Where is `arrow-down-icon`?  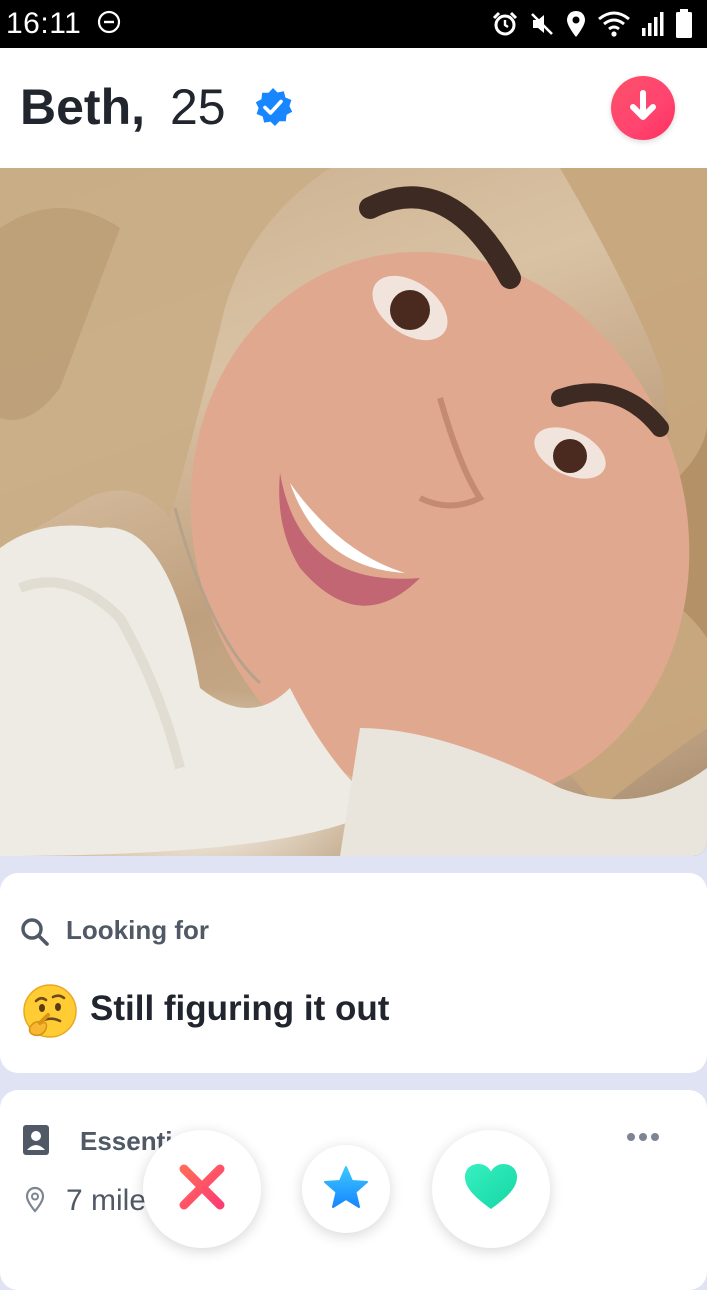 arrow-down-icon is located at coordinates (643, 108).